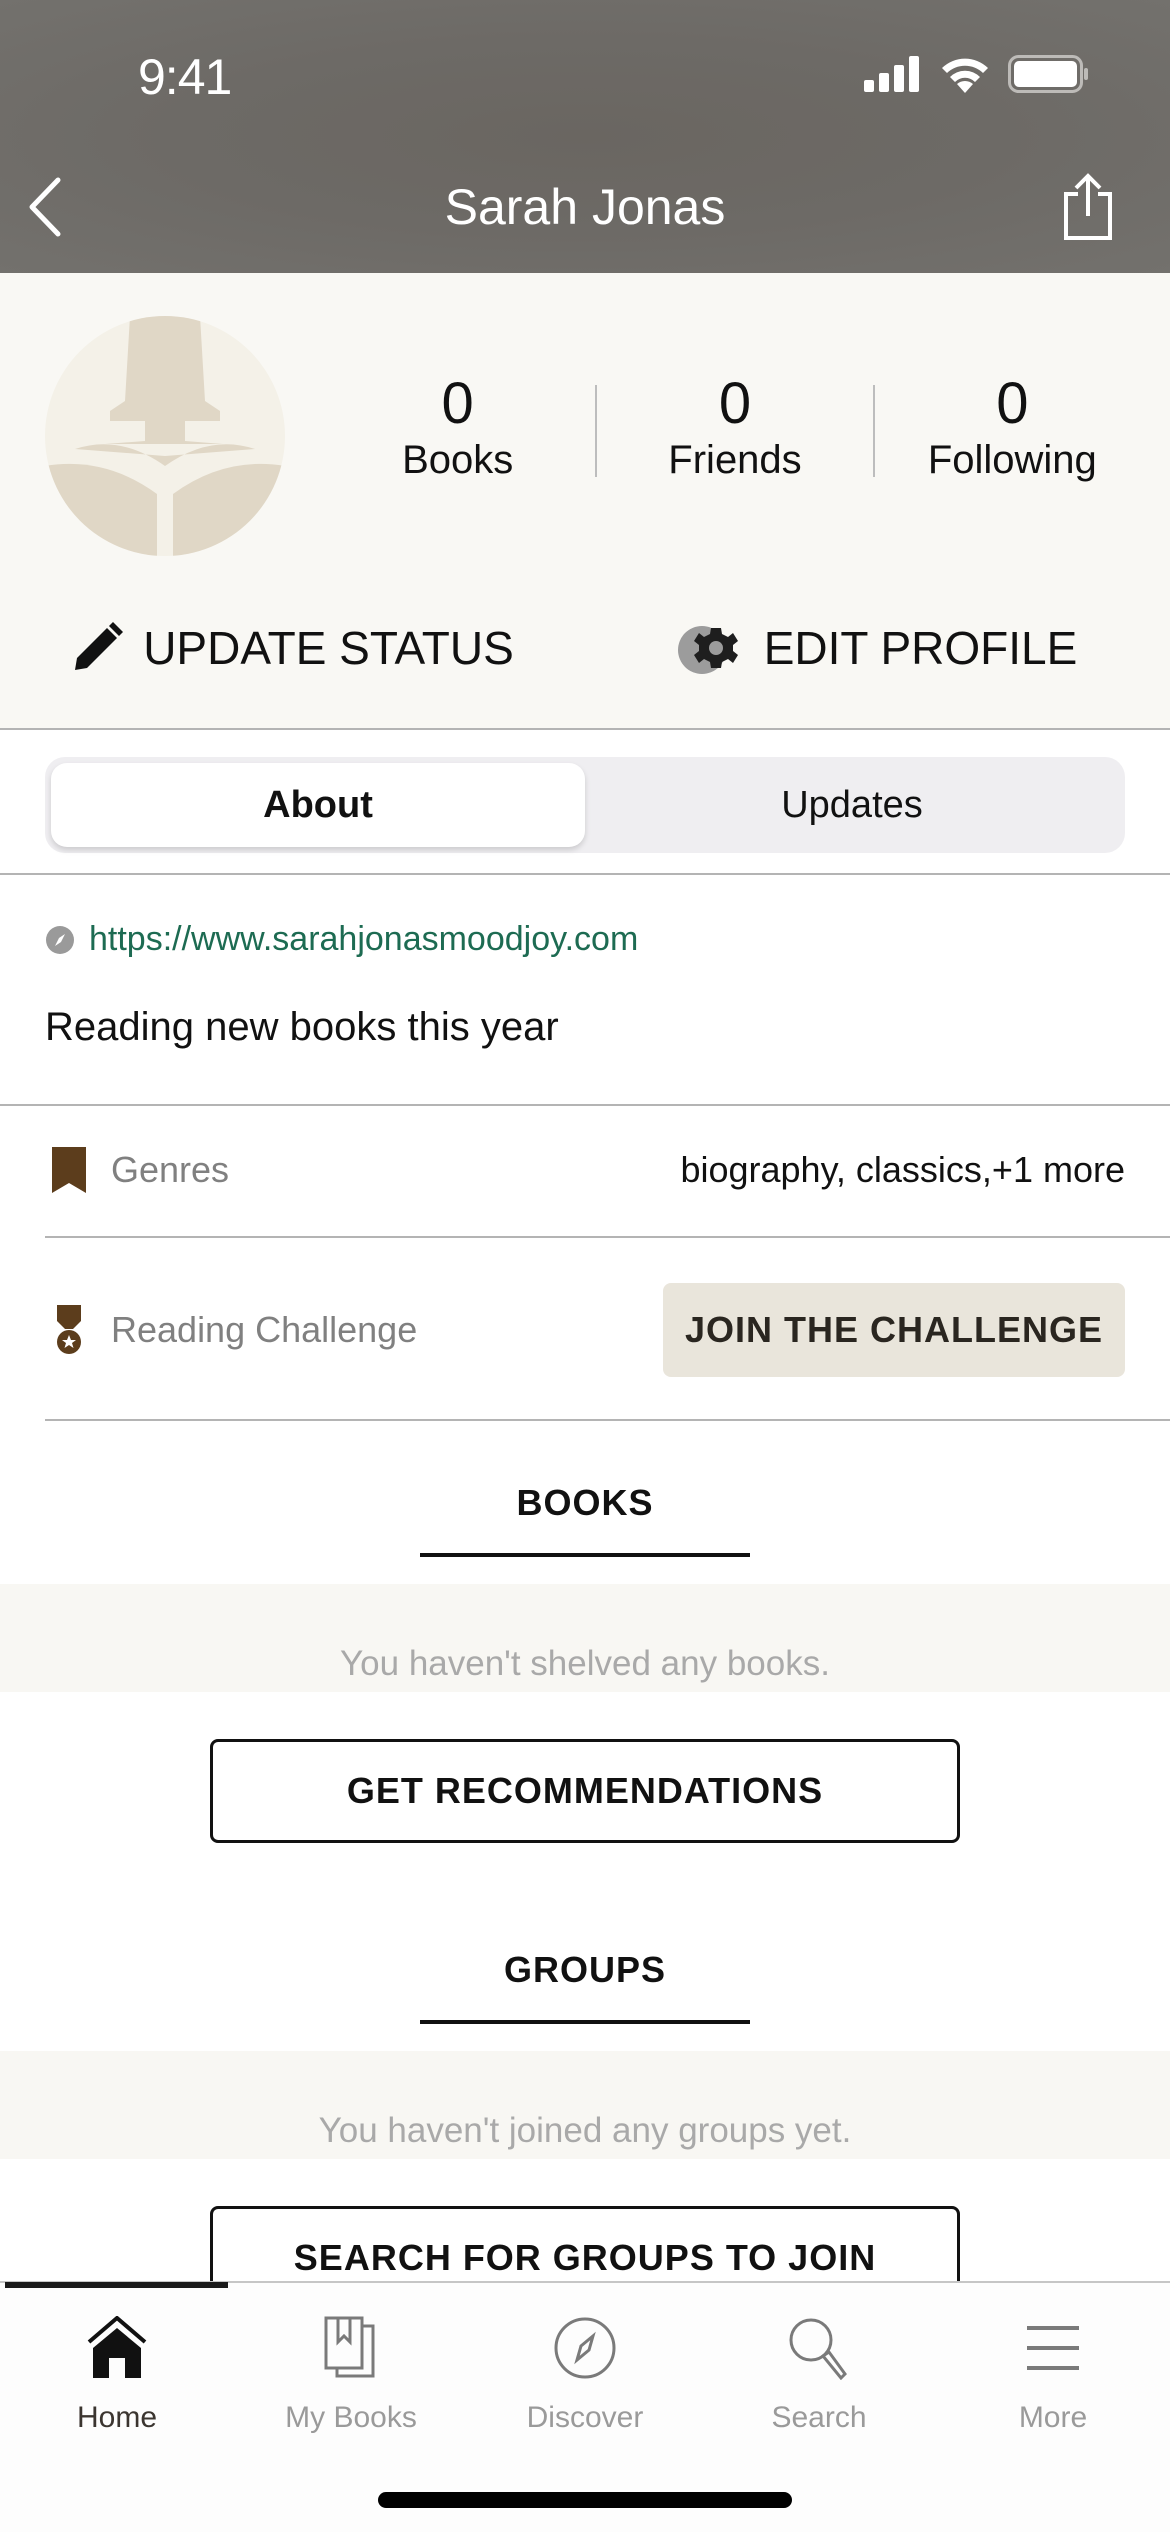 Image resolution: width=1170 pixels, height=2532 pixels. What do you see at coordinates (1048, 74) in the screenshot?
I see `battery-icon` at bounding box center [1048, 74].